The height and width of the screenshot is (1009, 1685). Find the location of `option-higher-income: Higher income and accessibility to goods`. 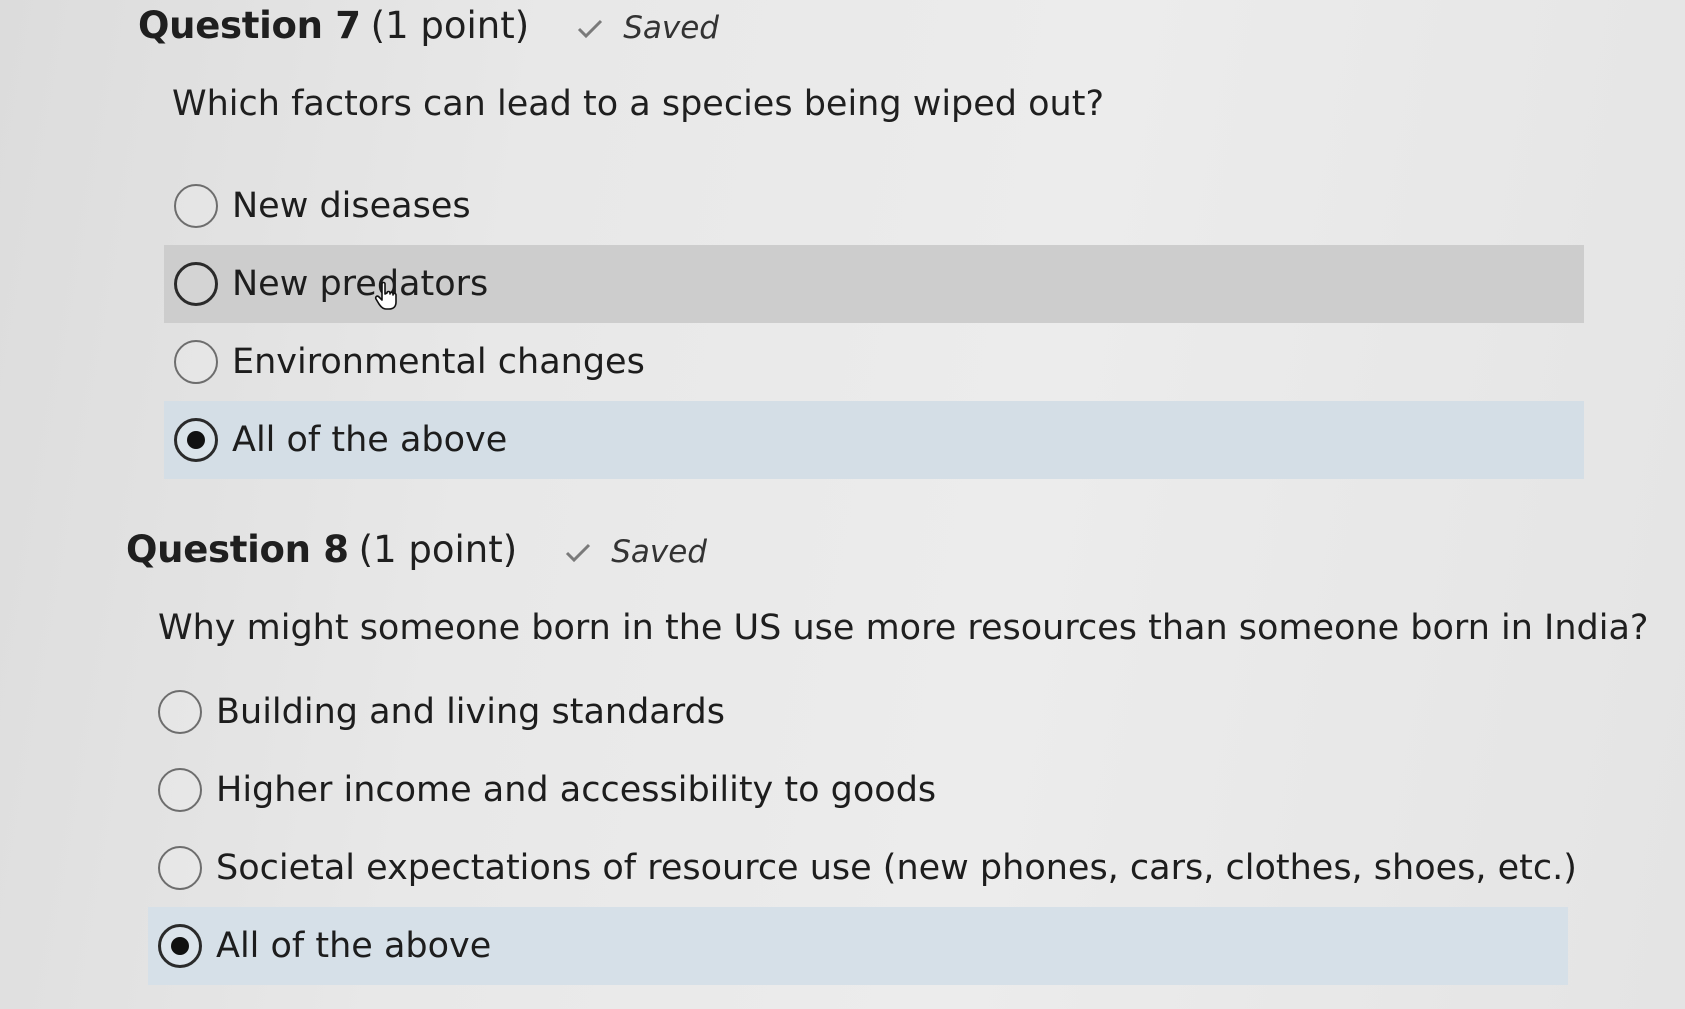

option-higher-income: Higher income and accessibility to goods is located at coordinates (858, 790).